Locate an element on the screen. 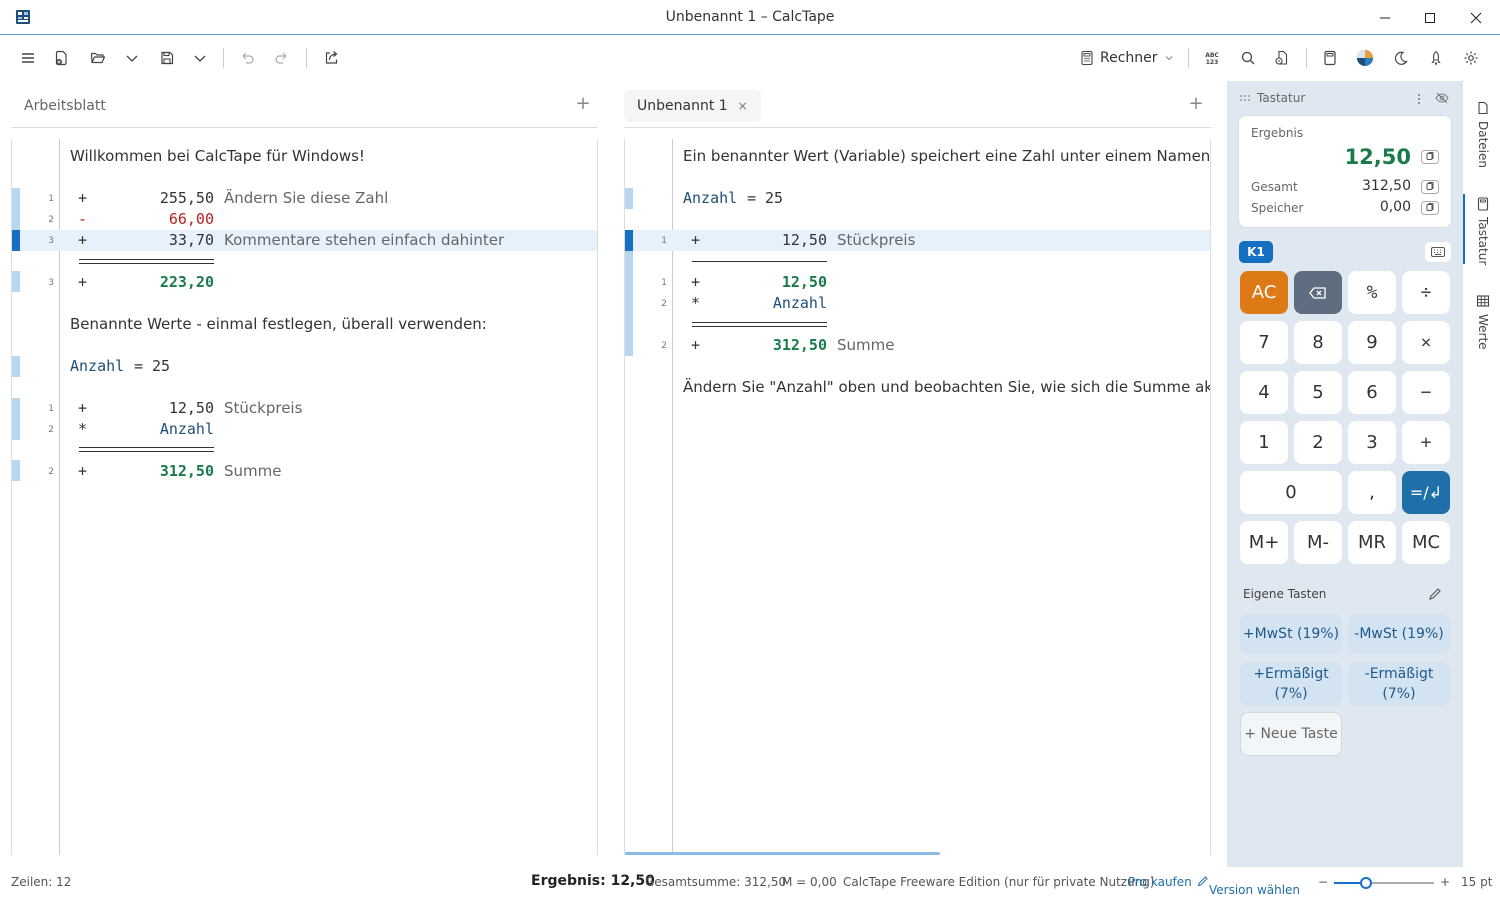 The width and height of the screenshot is (1500, 900). minimize-icon is located at coordinates (1385, 17).